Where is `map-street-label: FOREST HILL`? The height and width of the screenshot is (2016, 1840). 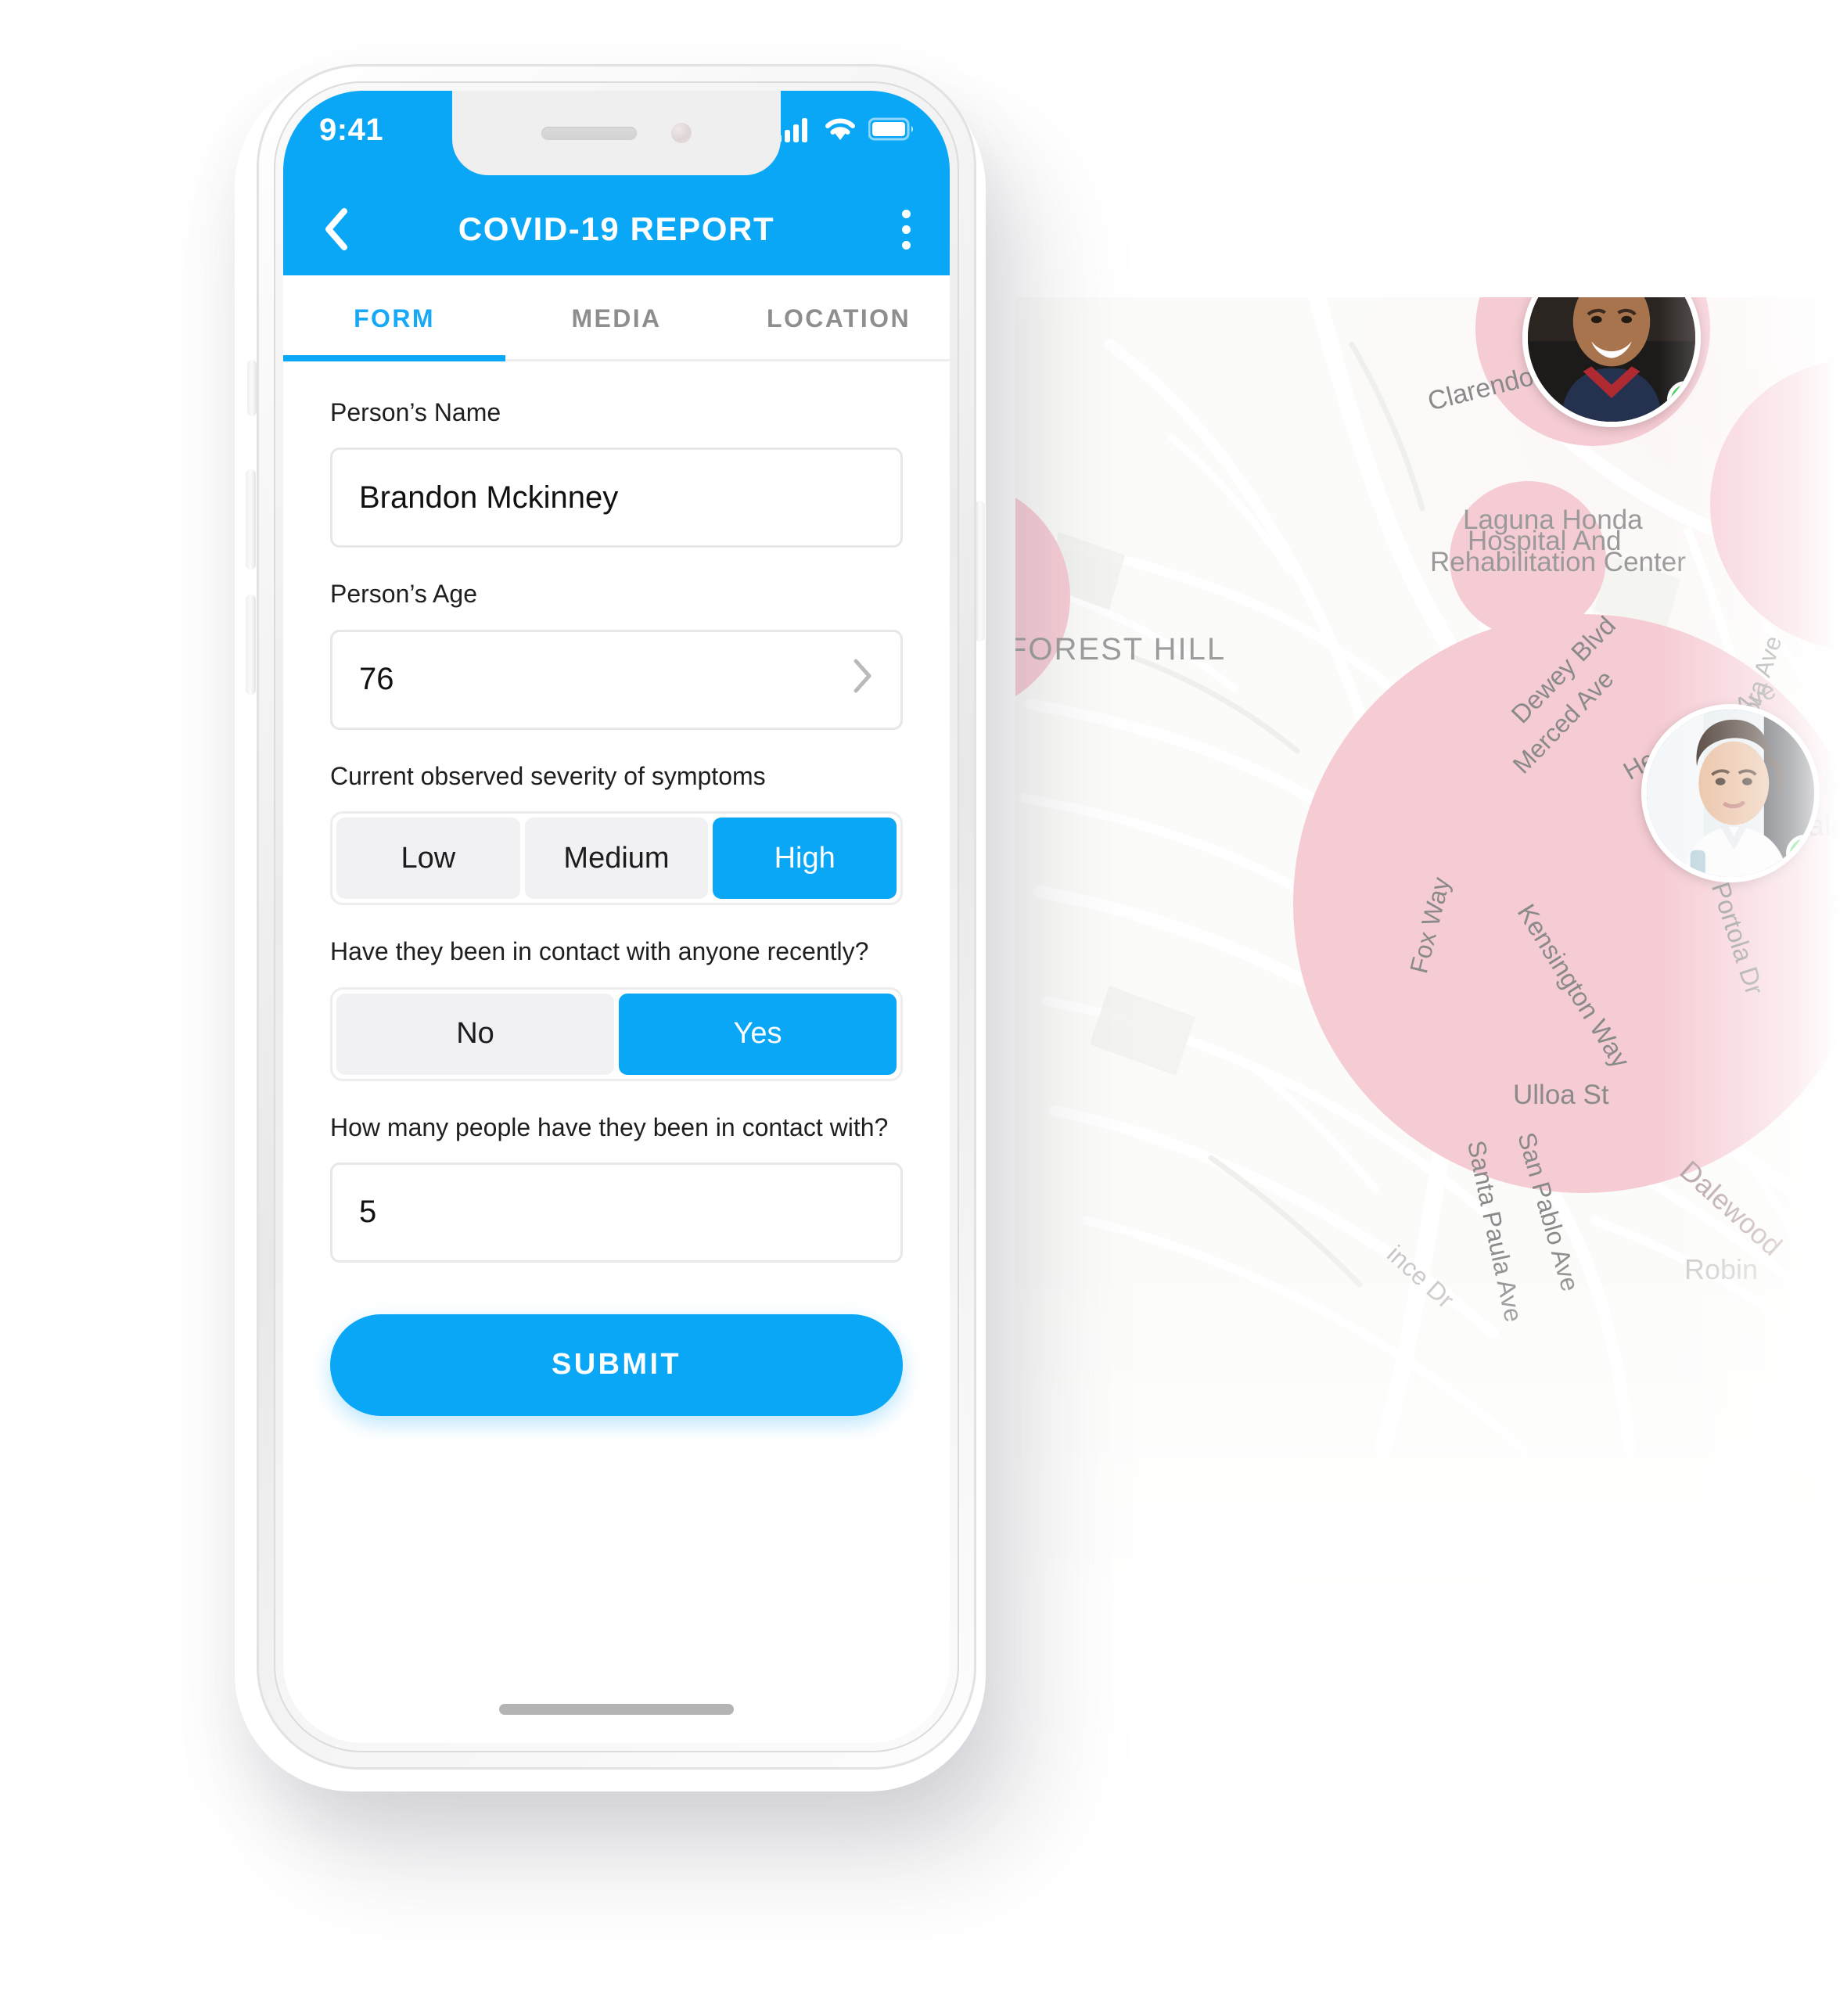
map-street-label: FOREST HILL is located at coordinates (1121, 650).